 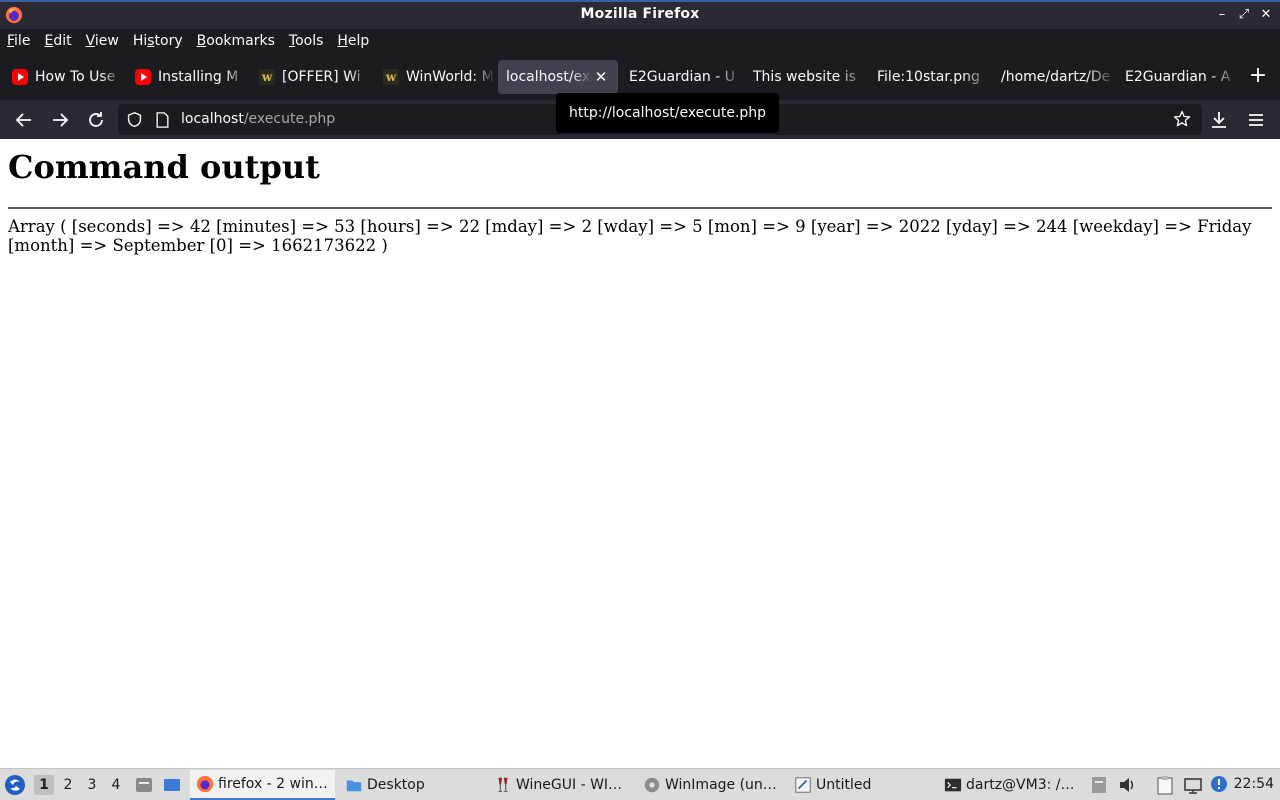 I want to click on tab-label: File:10star.png, so click(x=928, y=77).